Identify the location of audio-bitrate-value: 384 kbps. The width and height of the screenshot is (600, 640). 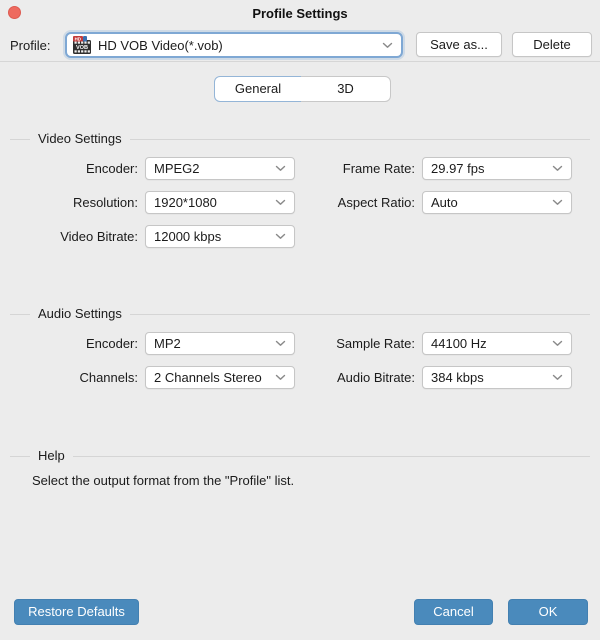
(457, 377).